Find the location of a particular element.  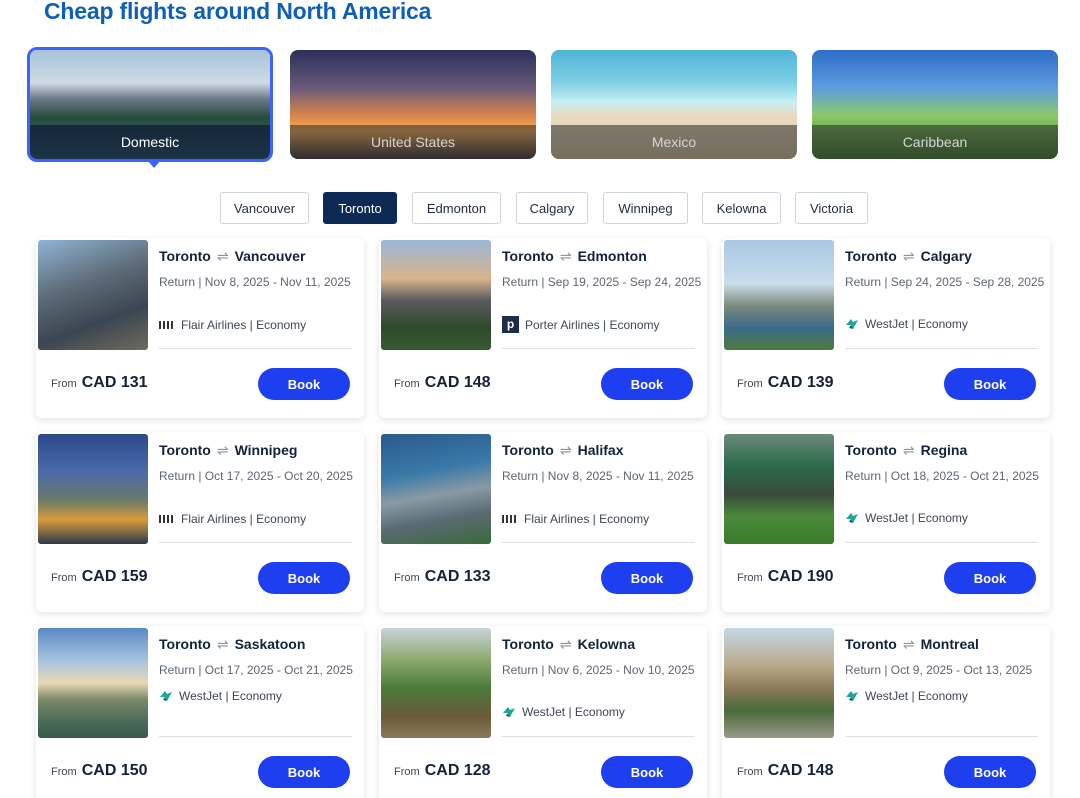

route: Toronto ⇌ Halifax is located at coordinates (563, 450).